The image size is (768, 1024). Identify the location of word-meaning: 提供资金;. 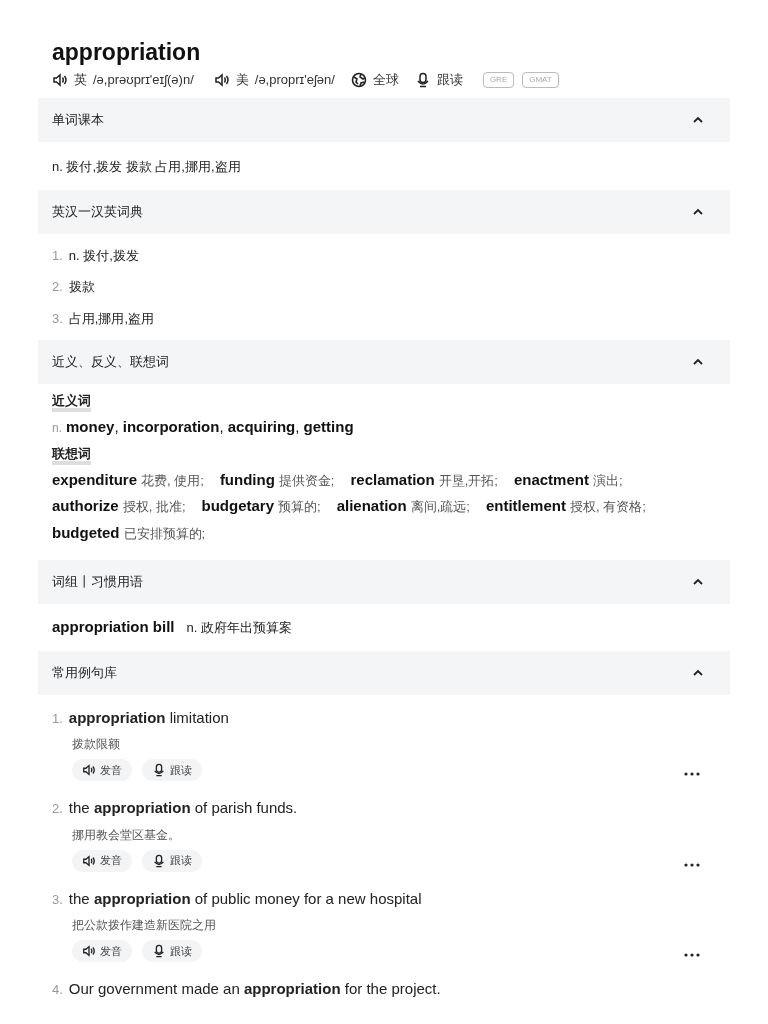
(306, 480).